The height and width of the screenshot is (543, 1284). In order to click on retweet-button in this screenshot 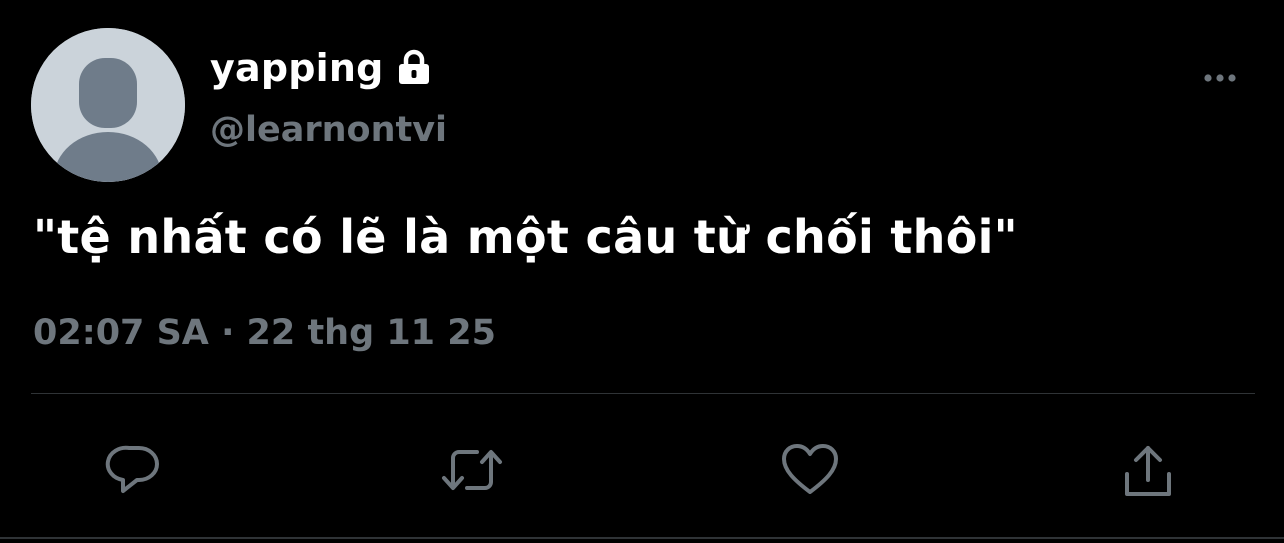, I will do `click(472, 470)`.